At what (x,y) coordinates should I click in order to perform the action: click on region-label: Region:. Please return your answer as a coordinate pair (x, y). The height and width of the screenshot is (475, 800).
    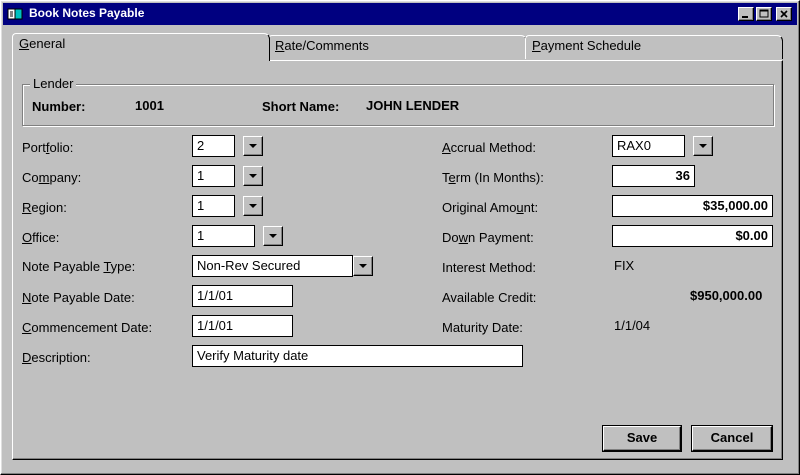
    Looking at the image, I should click on (44, 207).